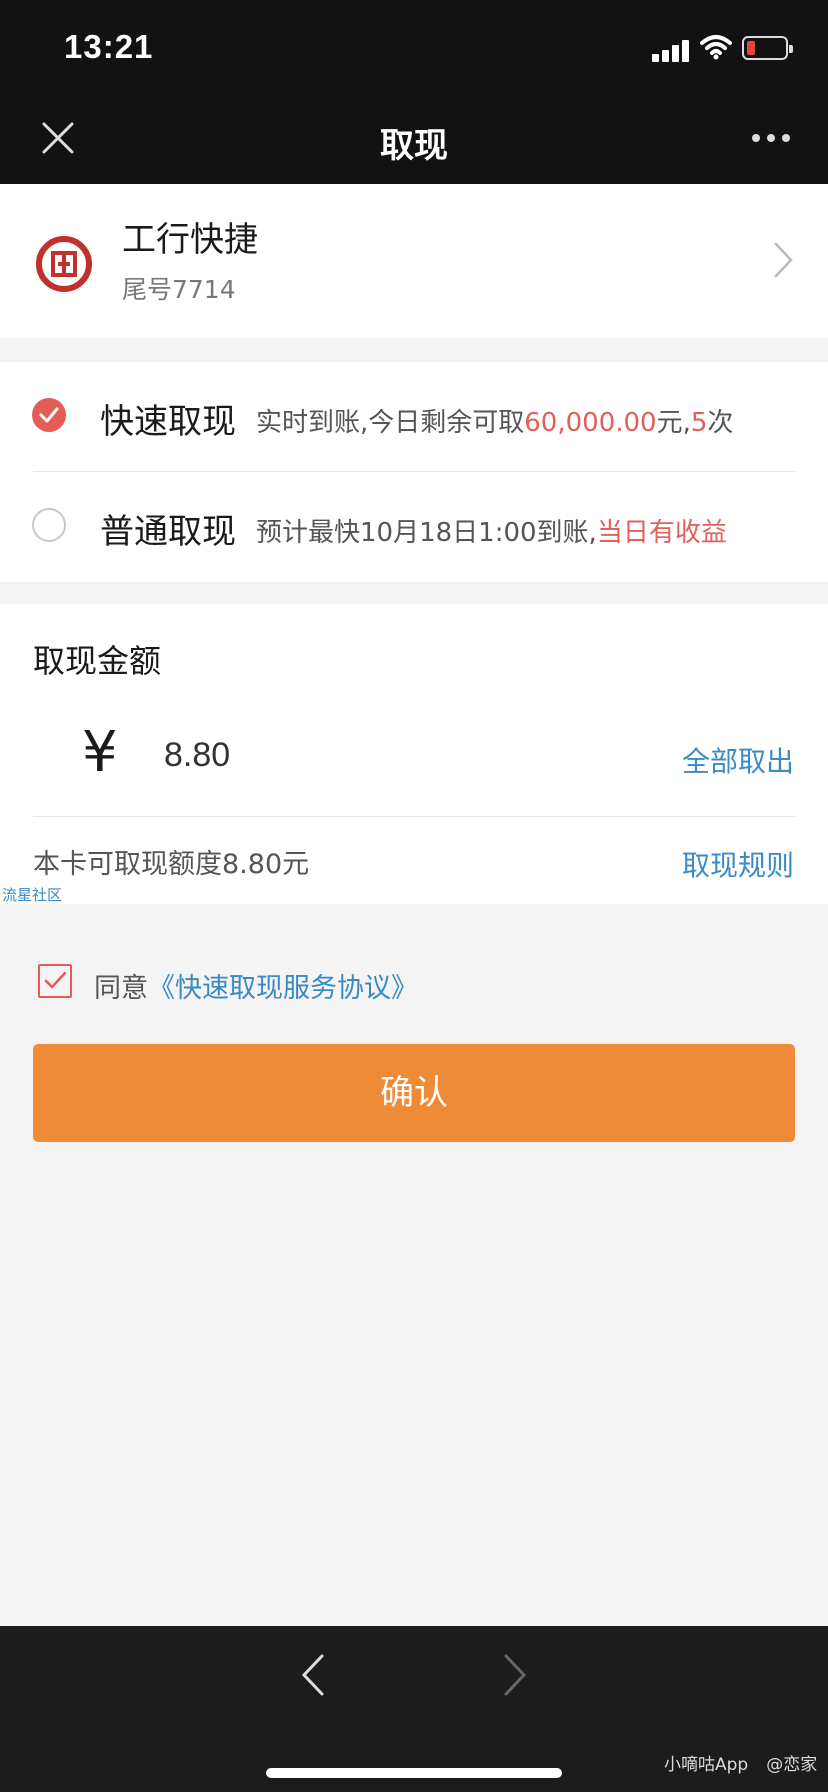  What do you see at coordinates (716, 47) in the screenshot?
I see `wifi-icon` at bounding box center [716, 47].